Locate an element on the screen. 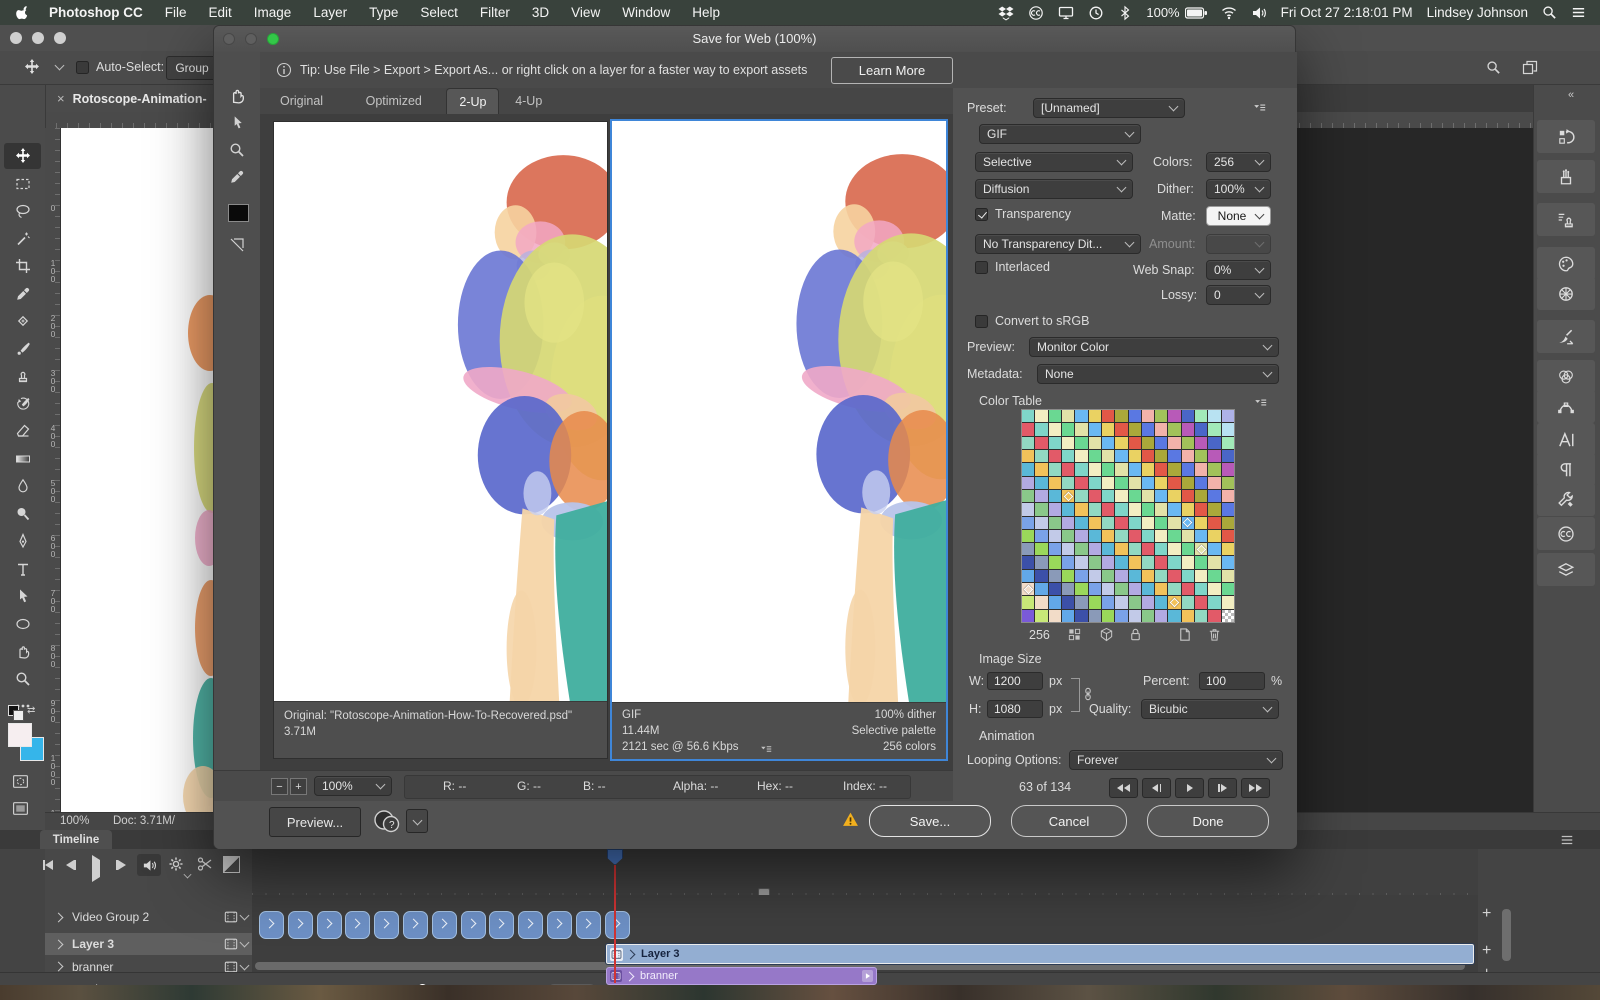 The width and height of the screenshot is (1600, 1000). layer3-film-icon is located at coordinates (237, 944).